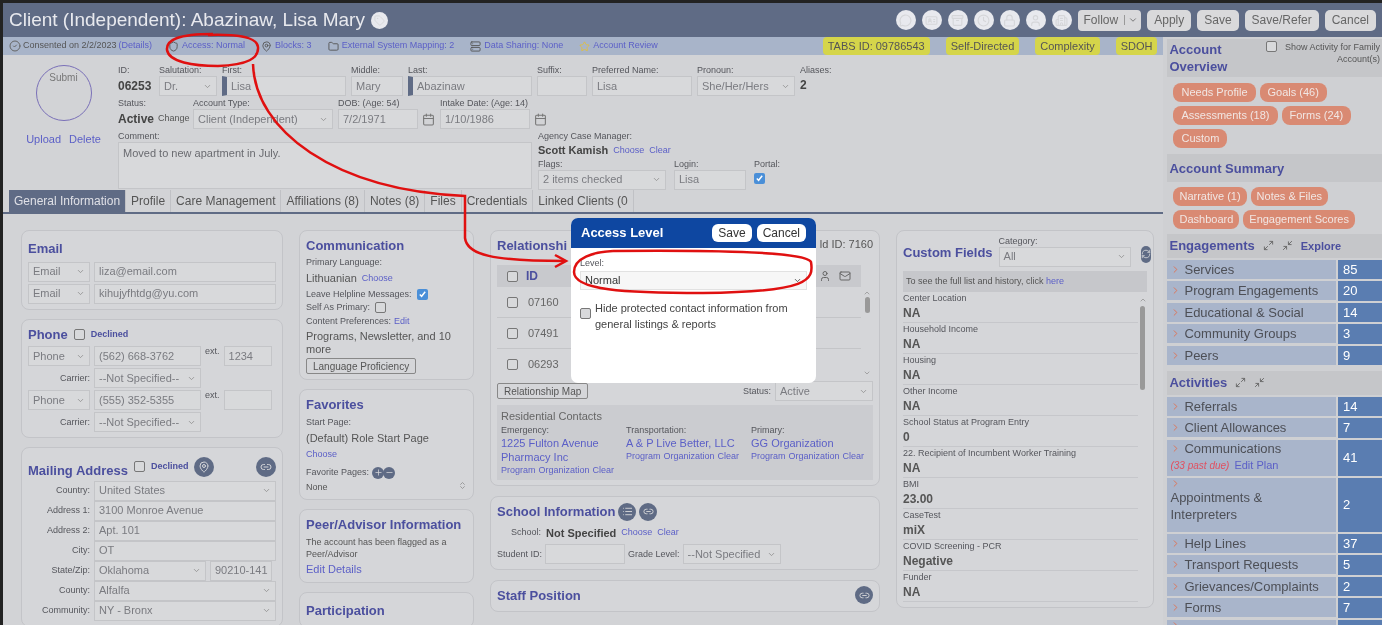  What do you see at coordinates (732, 233) in the screenshot?
I see `dialog-button: Save` at bounding box center [732, 233].